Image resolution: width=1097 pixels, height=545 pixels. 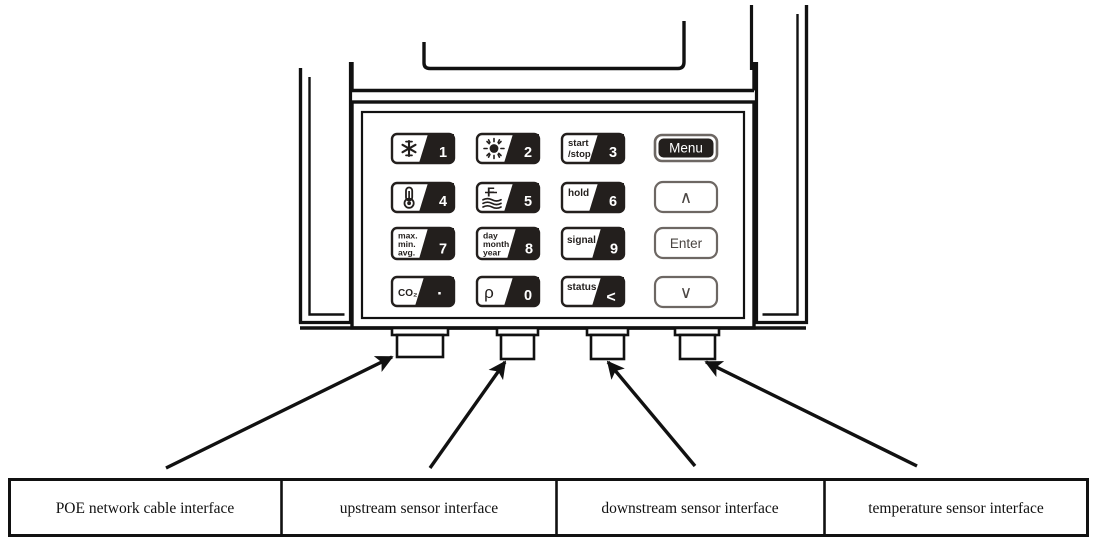 I want to click on arrow-upstream, so click(x=467, y=414).